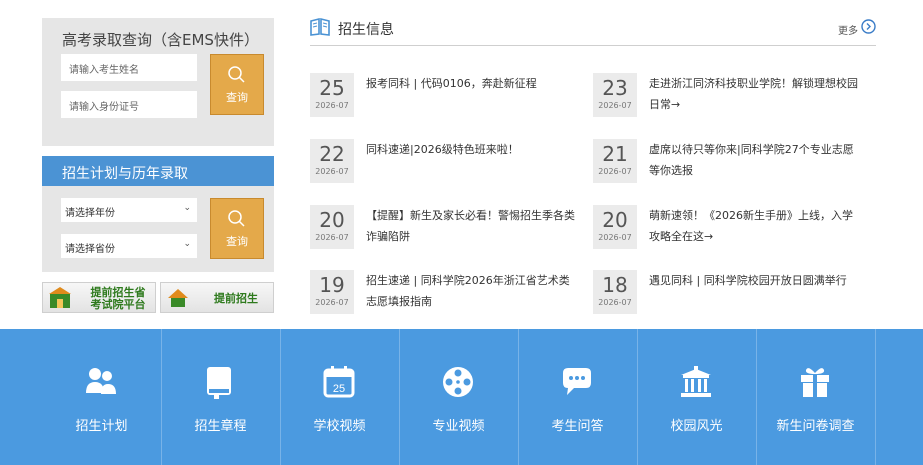  Describe the element at coordinates (868, 26) in the screenshot. I see `chevron-right-circle-icon` at that location.